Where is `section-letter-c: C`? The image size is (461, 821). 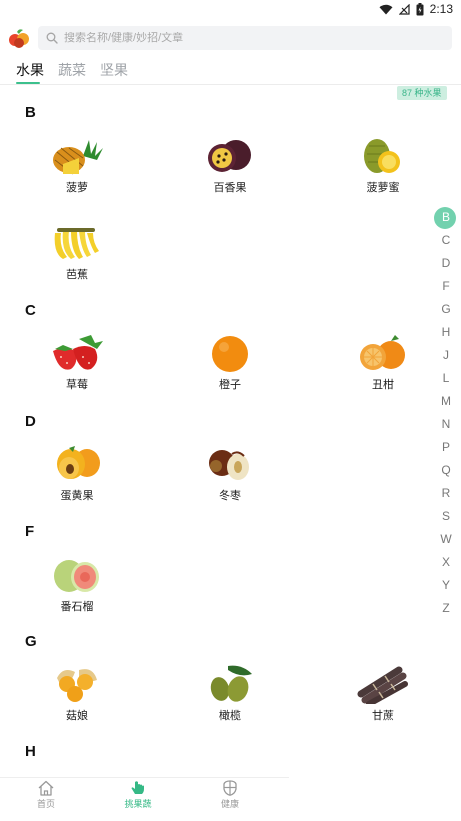
section-letter-c: C is located at coordinates (30, 310).